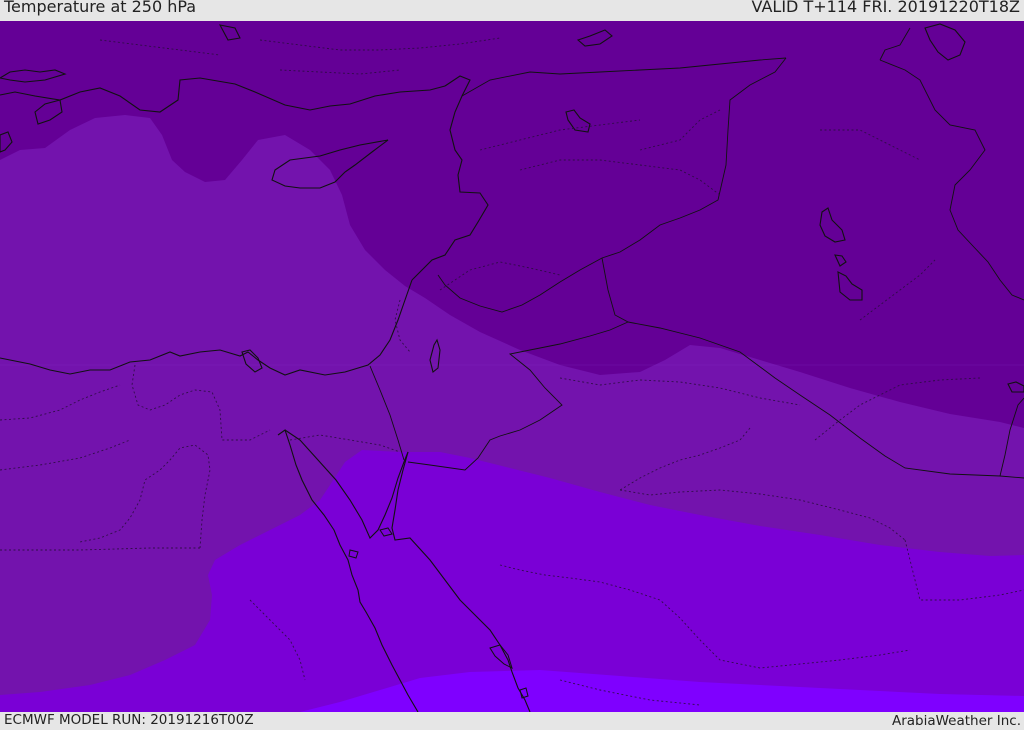 The image size is (1024, 730). What do you see at coordinates (885, 8) in the screenshot?
I see `valid-time: VALID T+114 FRI. 20191220T18Z` at bounding box center [885, 8].